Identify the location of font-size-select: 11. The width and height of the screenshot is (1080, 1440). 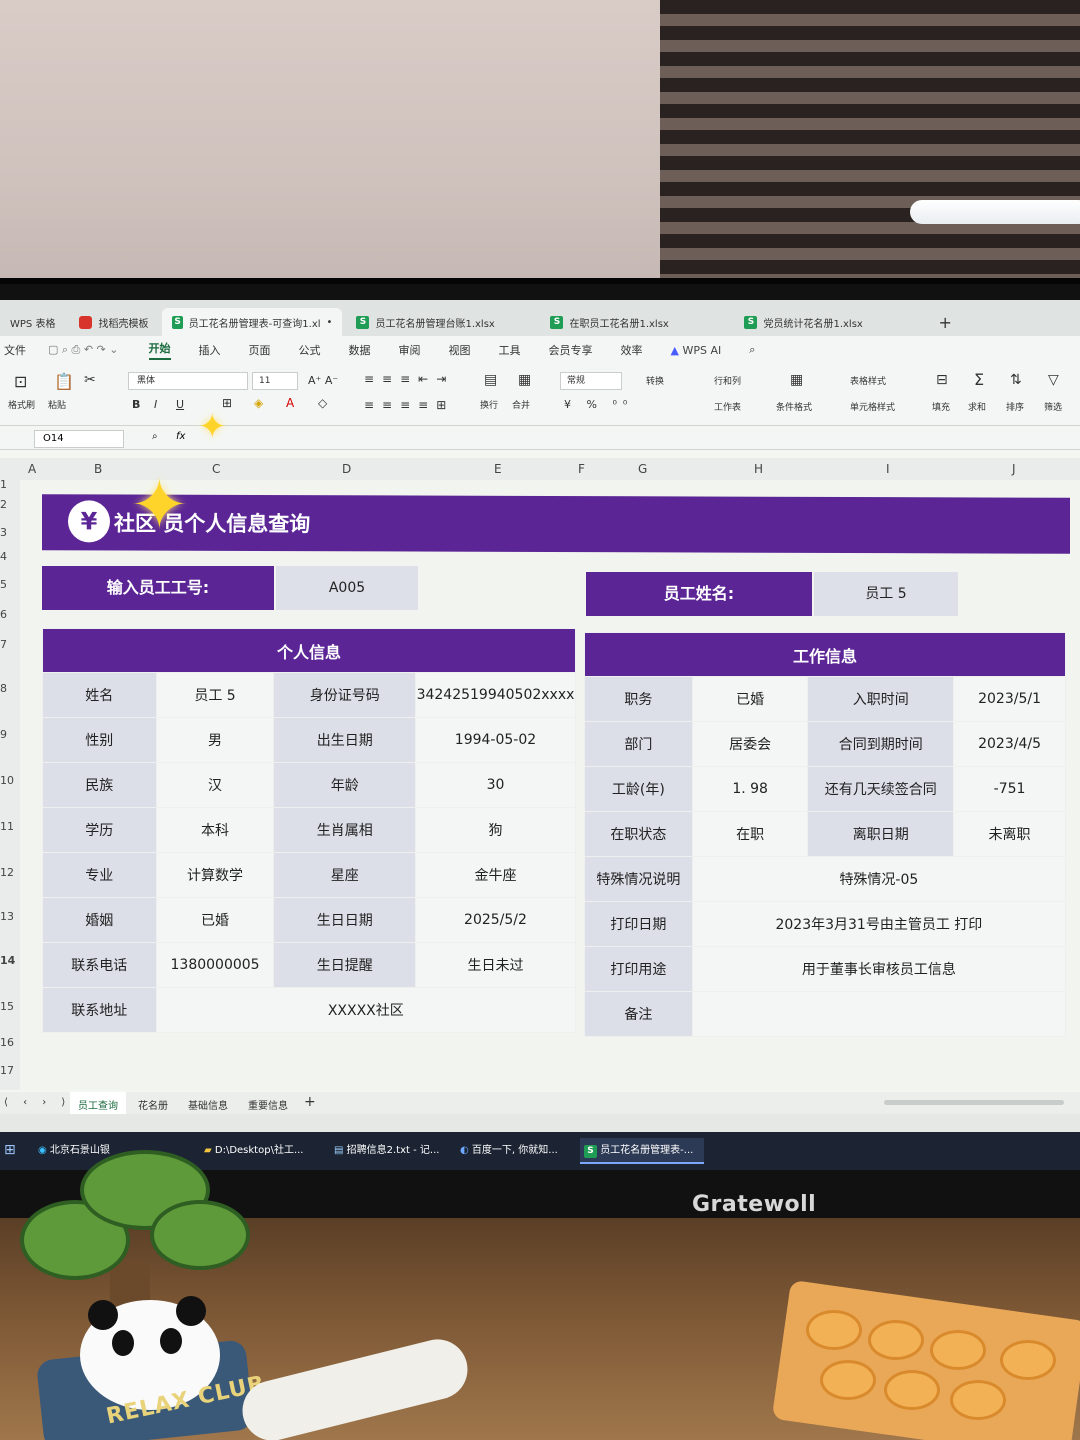
(275, 381).